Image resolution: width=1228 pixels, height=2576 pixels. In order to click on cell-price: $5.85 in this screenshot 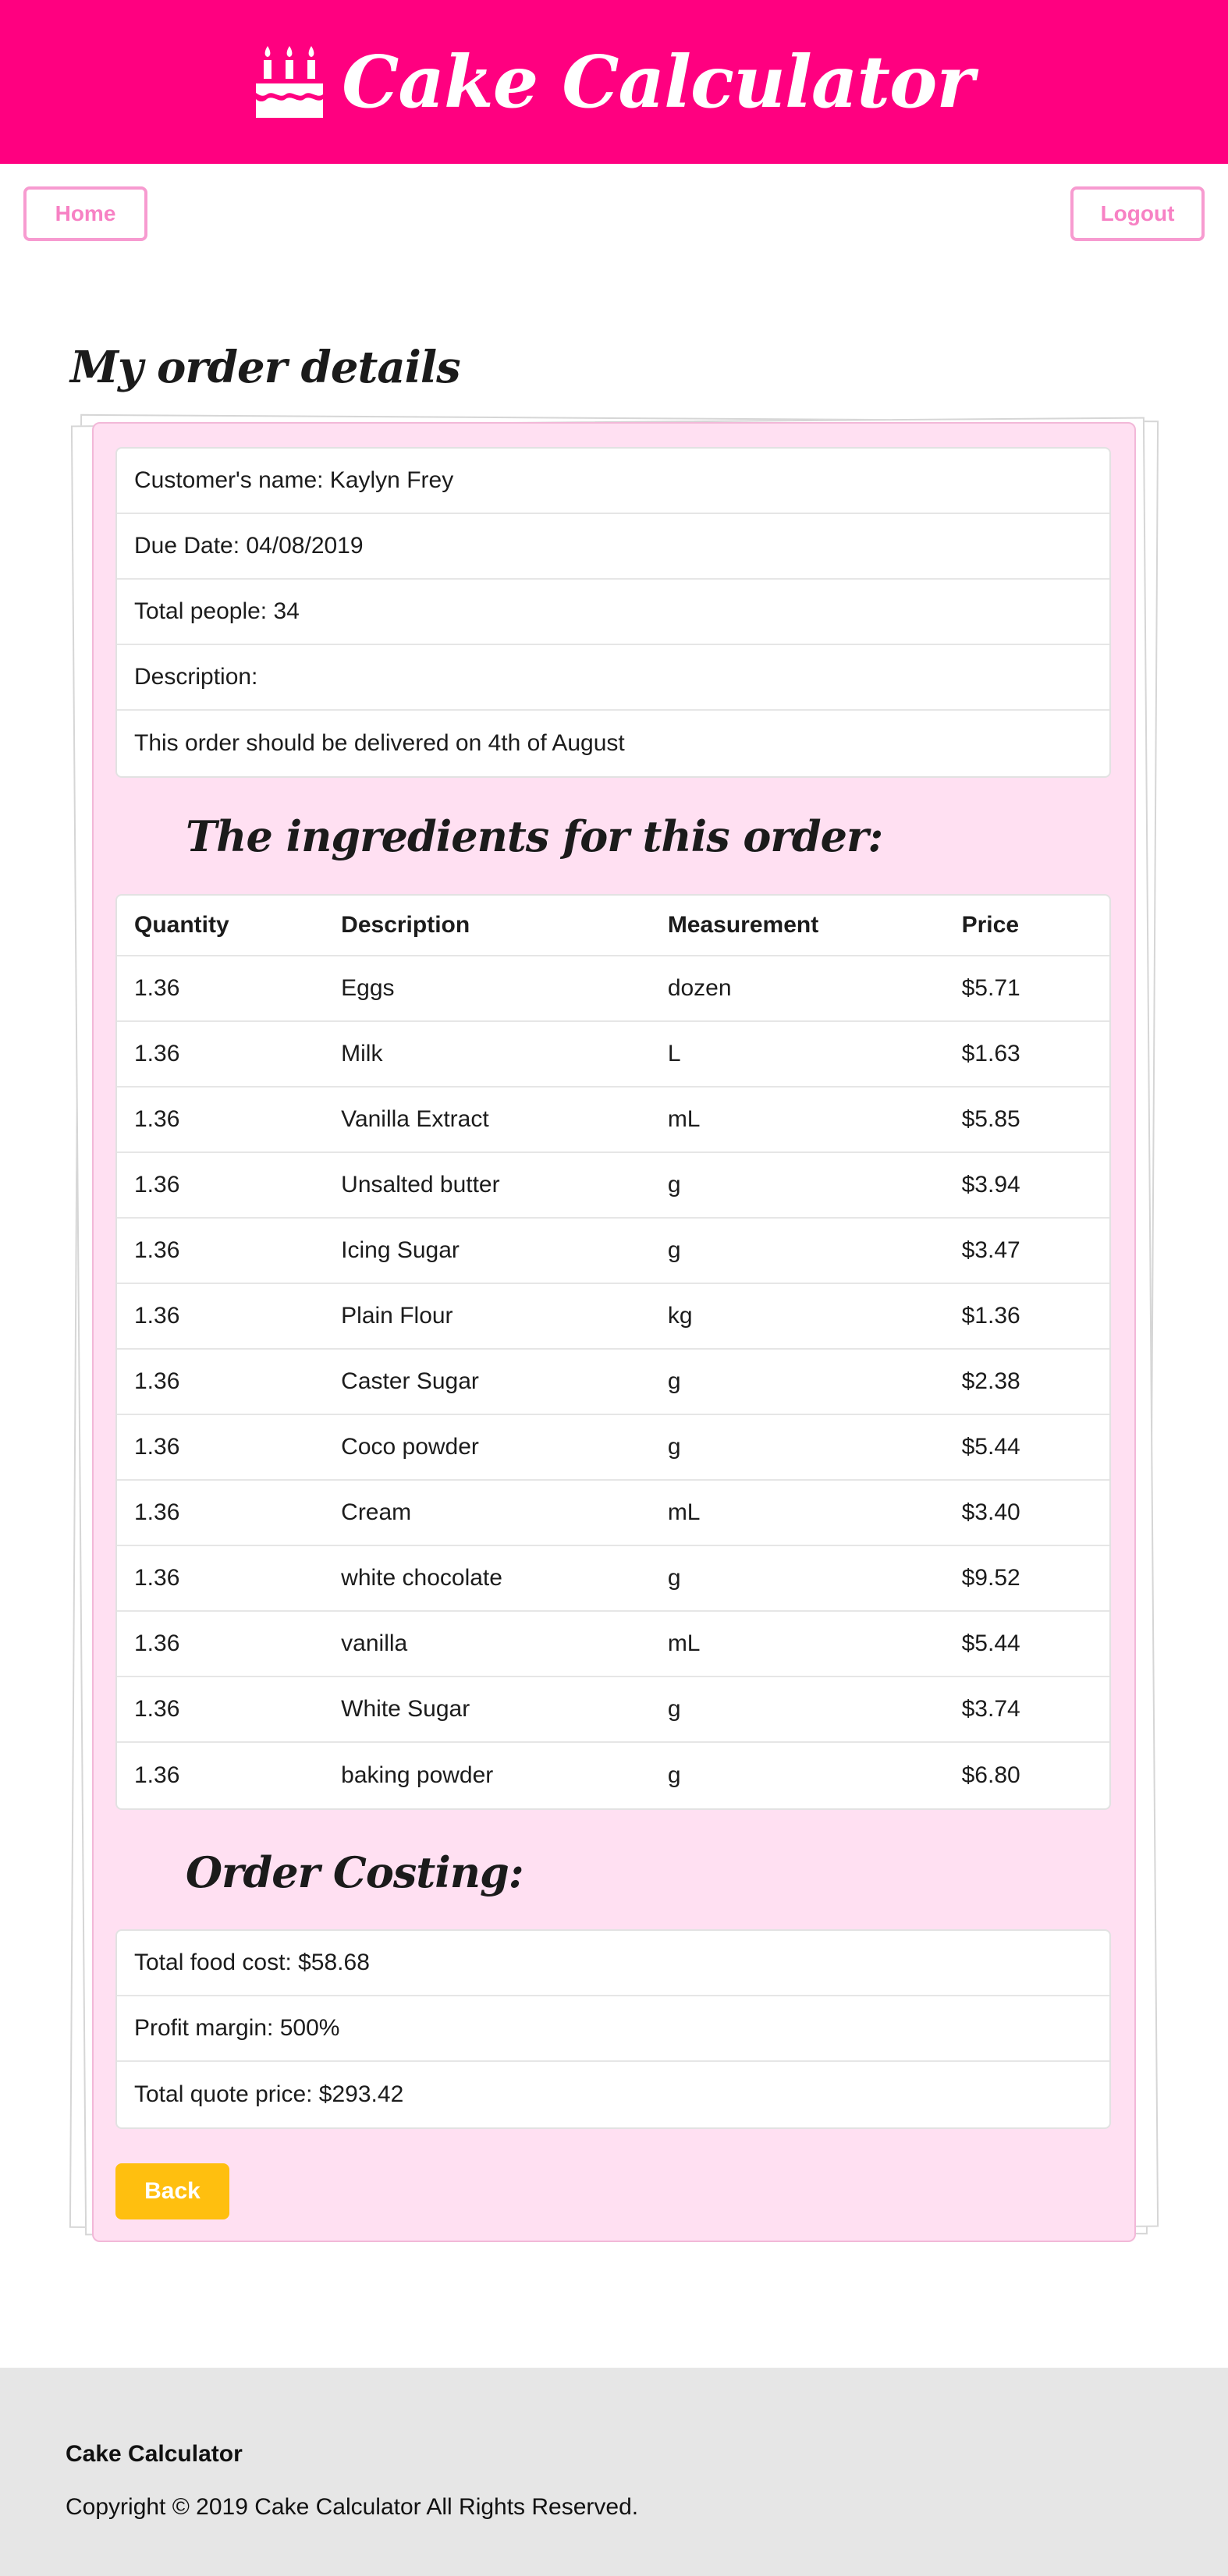, I will do `click(990, 1119)`.